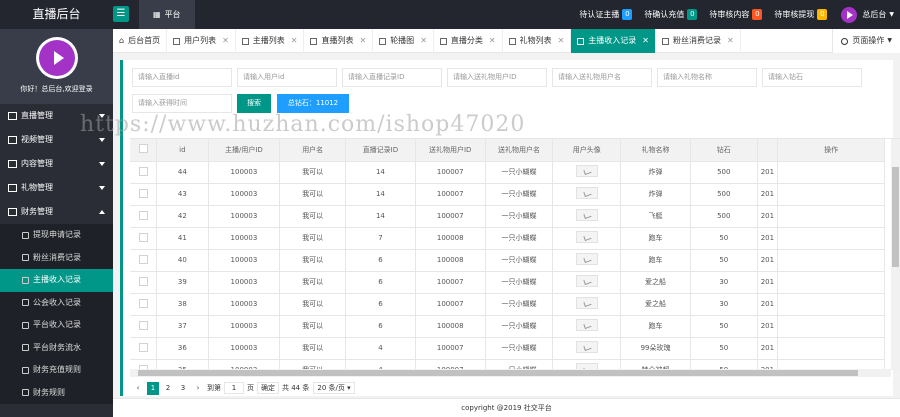 The width and height of the screenshot is (900, 417). Describe the element at coordinates (655, 150) in the screenshot. I see `col-gift-name: 礼物名称` at that location.